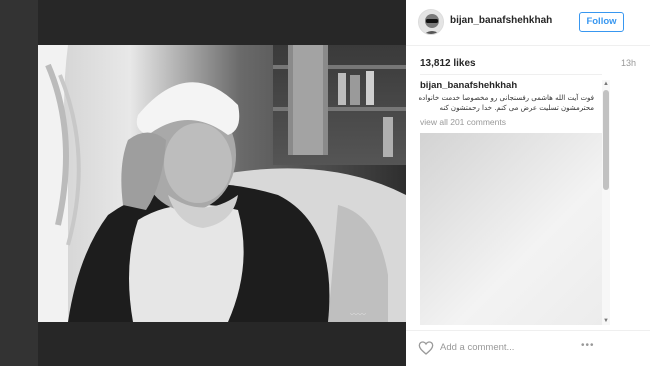 This screenshot has height=366, width=650. I want to click on post-header: bijan_banafshehkhah Follow, so click(528, 23).